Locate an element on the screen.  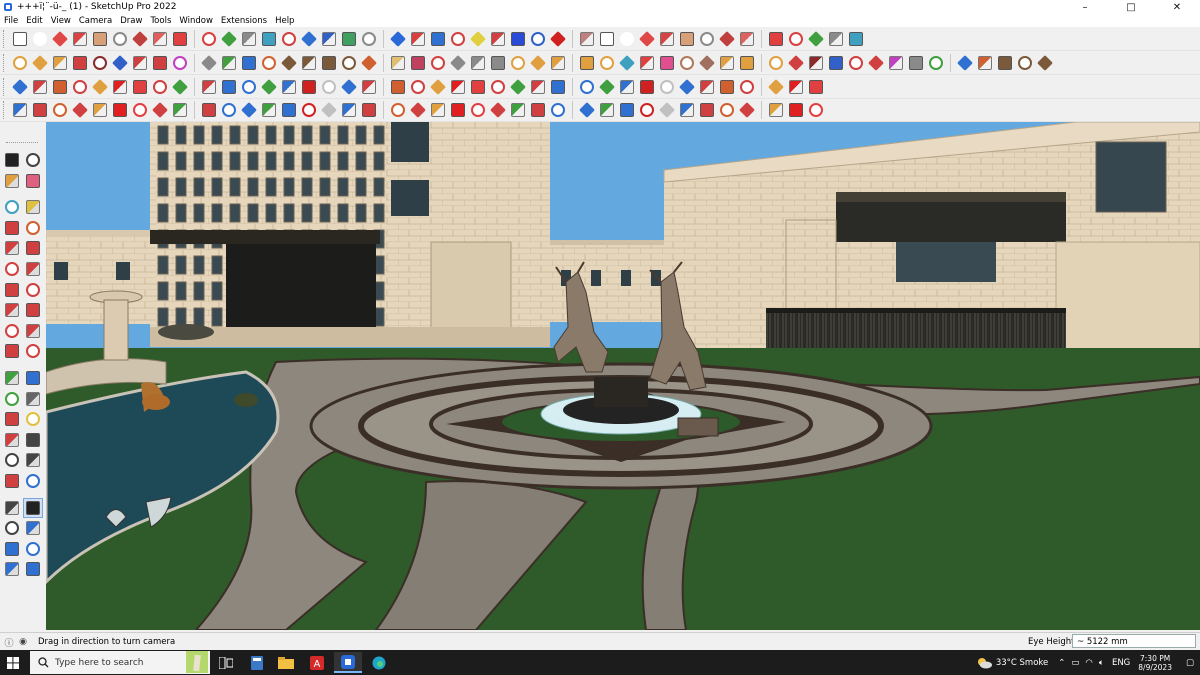
toolbar-2-tool-34-button is located at coordinates (707, 63).